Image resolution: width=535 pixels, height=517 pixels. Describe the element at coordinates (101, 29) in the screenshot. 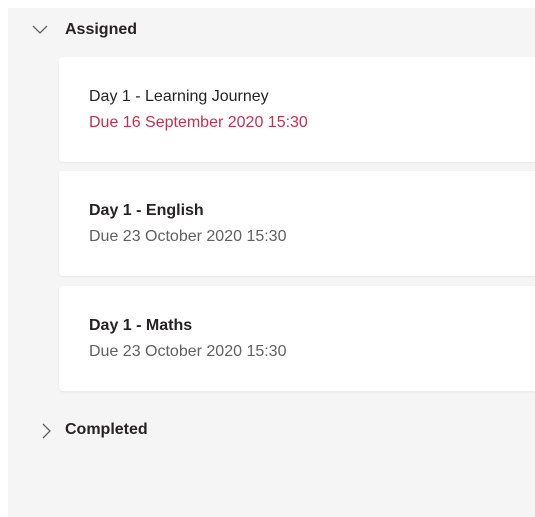

I see `assigned-section-label: Assigned` at that location.